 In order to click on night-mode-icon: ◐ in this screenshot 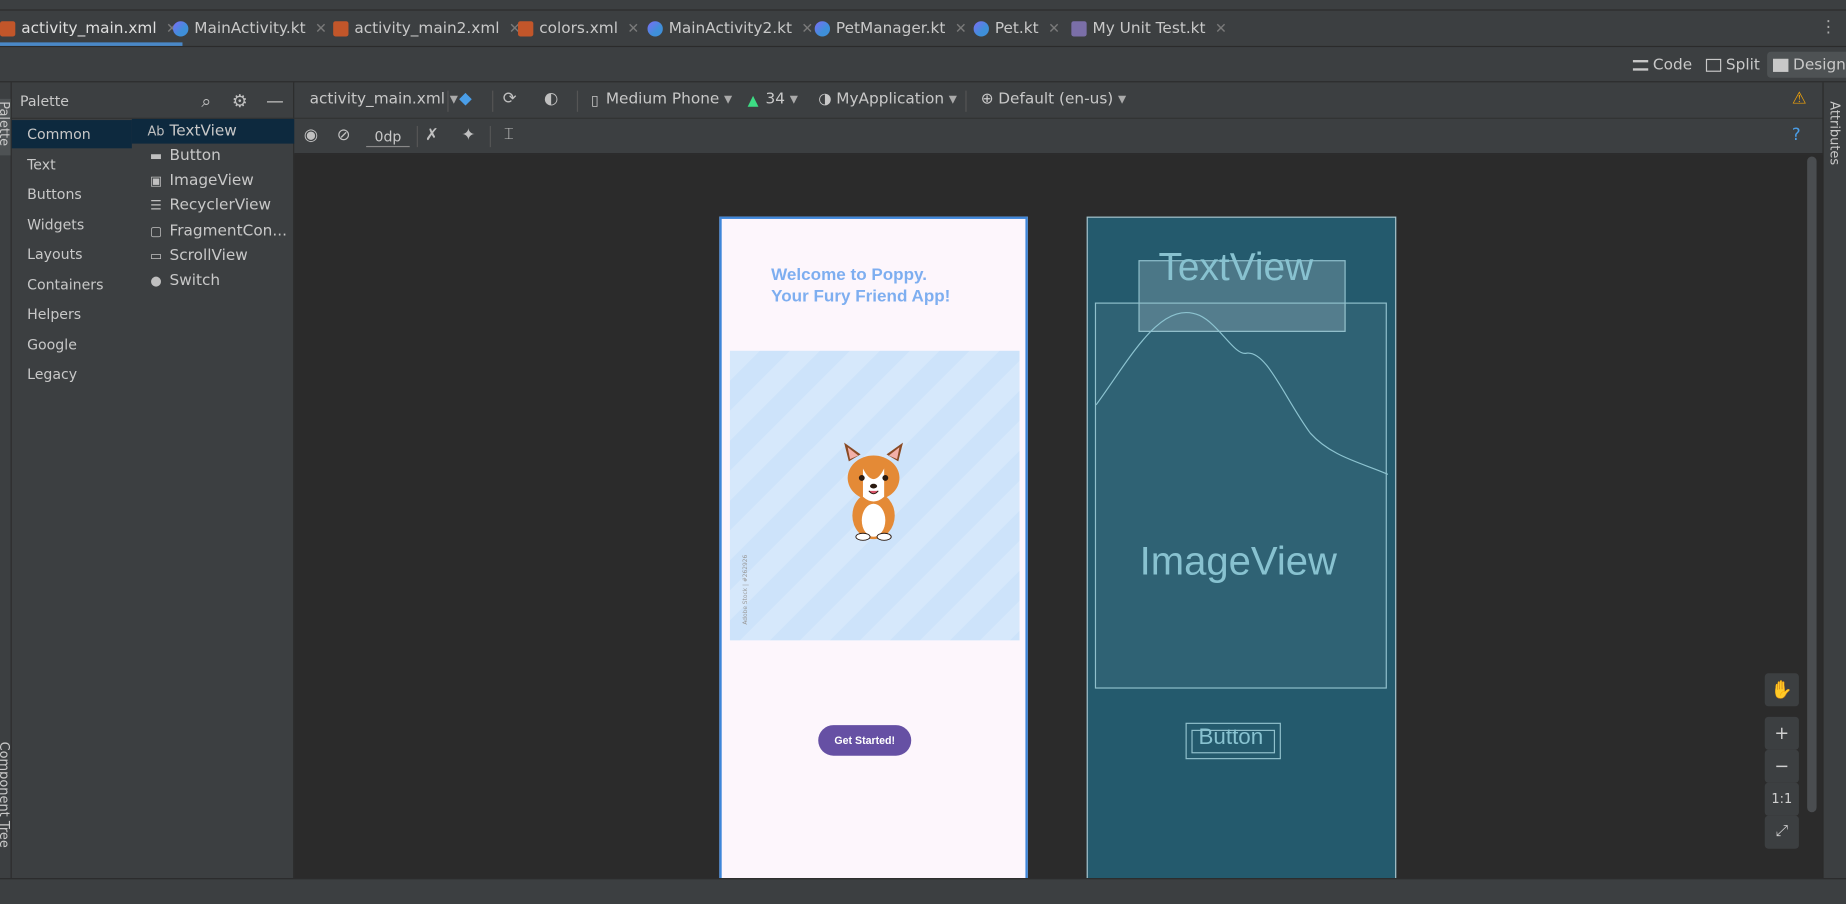, I will do `click(551, 98)`.